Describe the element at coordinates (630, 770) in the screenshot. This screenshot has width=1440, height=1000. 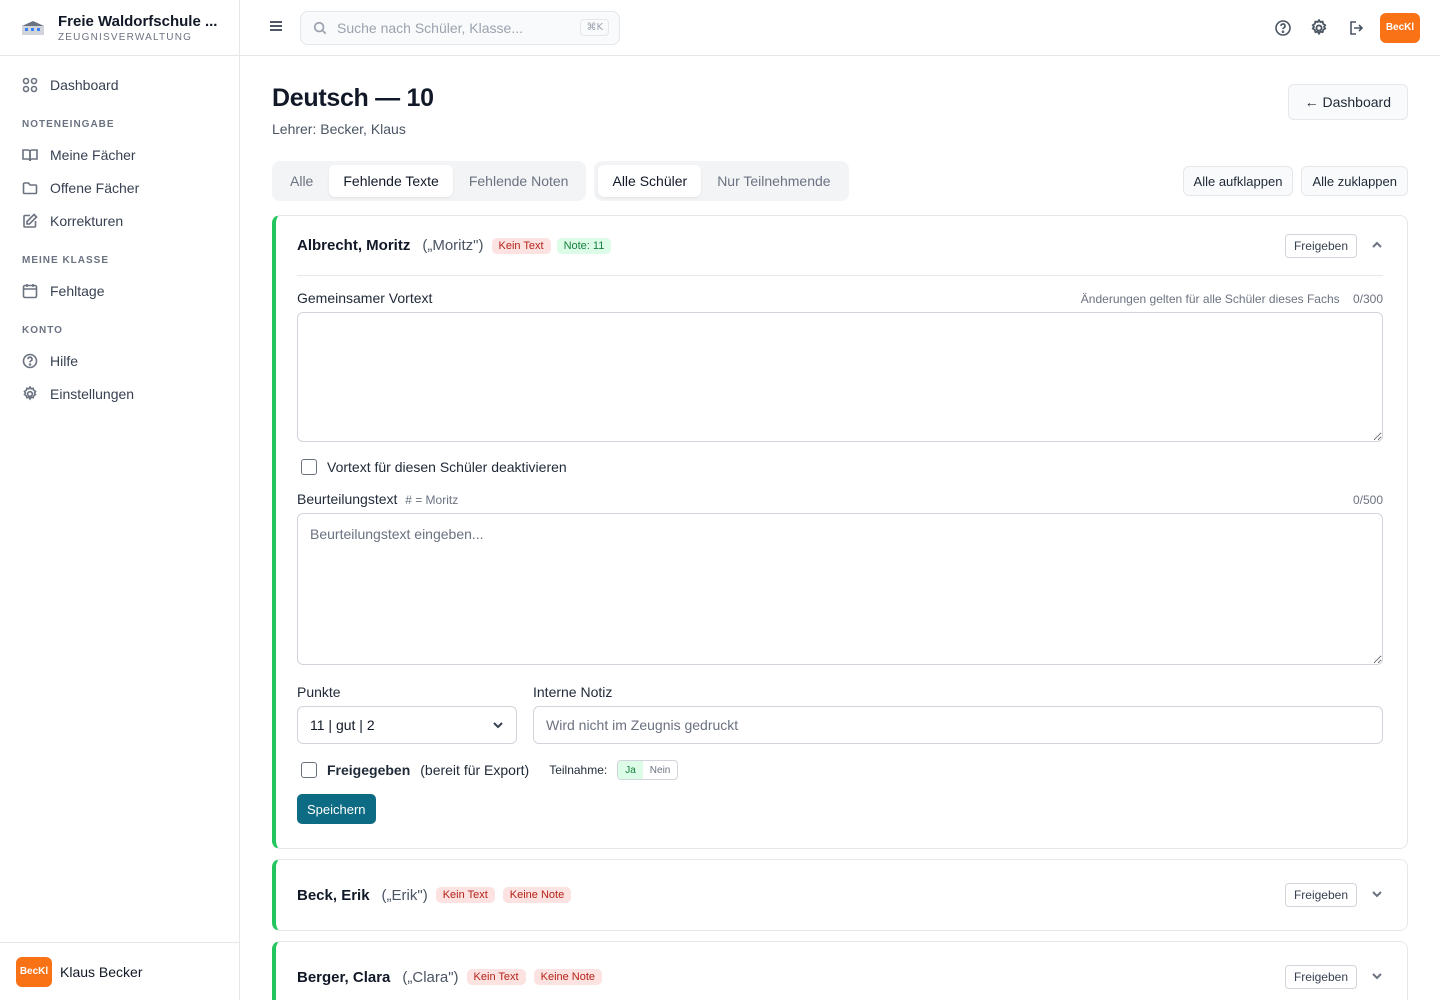
I see `teilnahme-ja: Ja` at that location.